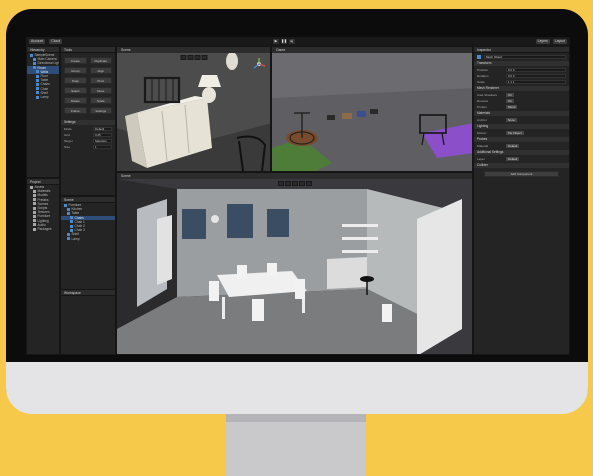 This screenshot has height=476, width=593. I want to click on tools-field-label: Grid, so click(67, 134).